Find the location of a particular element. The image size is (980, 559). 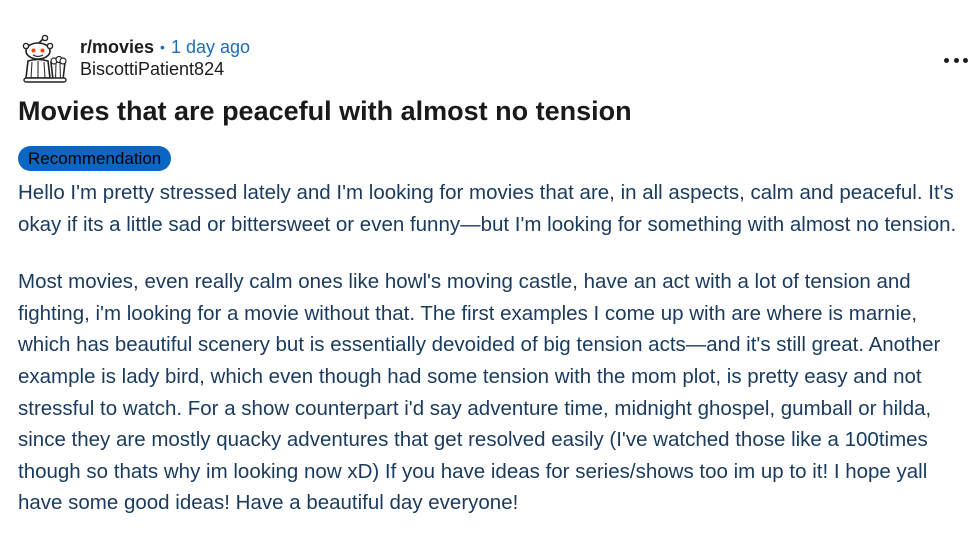

subreddit-link: r/movies is located at coordinates (117, 47).